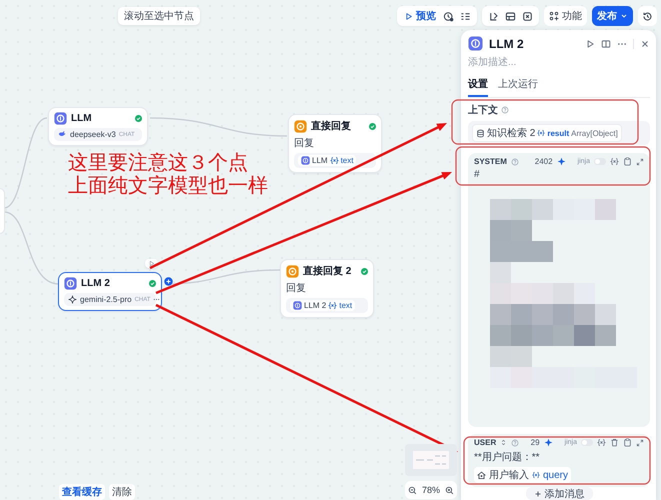 The width and height of the screenshot is (661, 500). Describe the element at coordinates (547, 133) in the screenshot. I see `variable-reference: 知识检索 2 result Array[Object]` at that location.